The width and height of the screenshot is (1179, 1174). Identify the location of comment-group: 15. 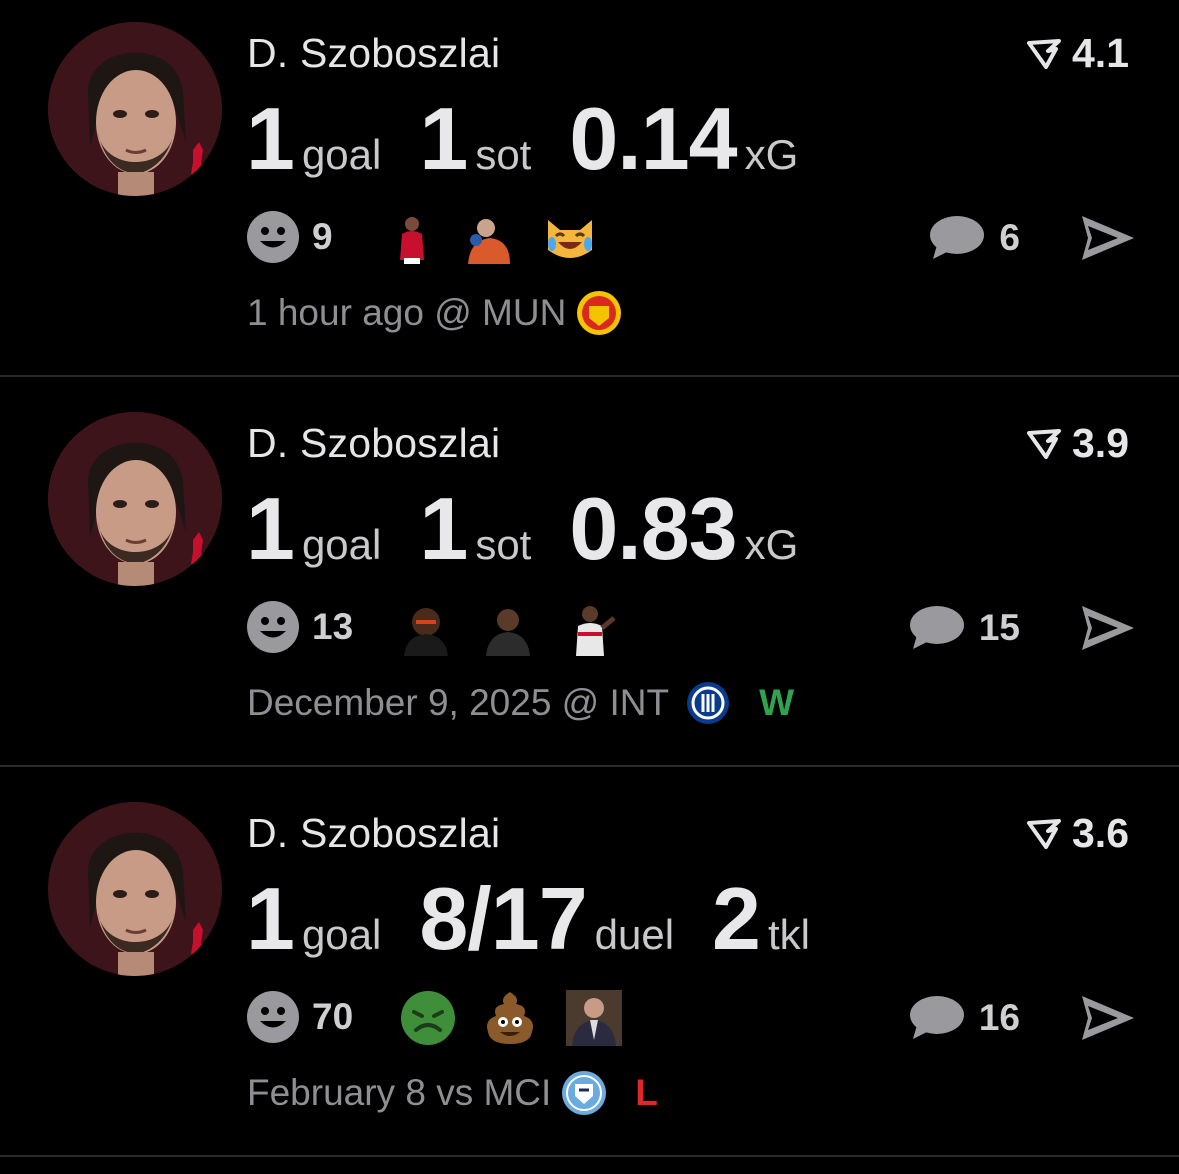
(1022, 628).